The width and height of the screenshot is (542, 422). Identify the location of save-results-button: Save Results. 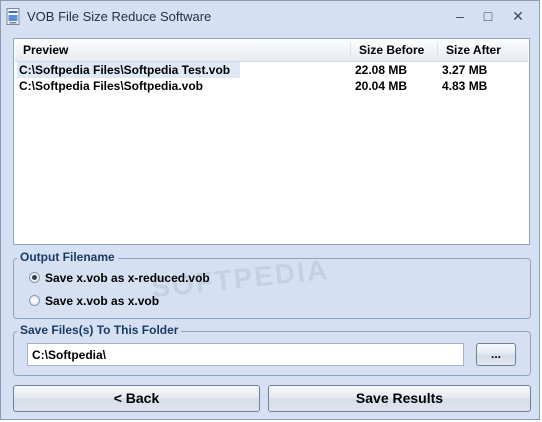
(399, 398).